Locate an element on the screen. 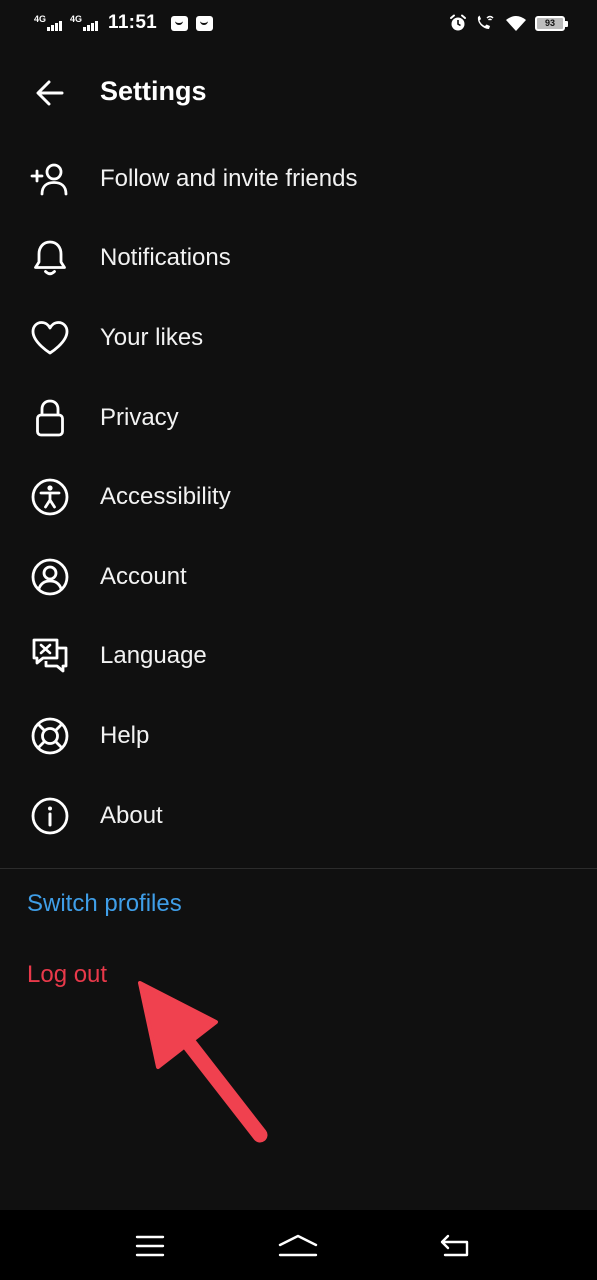  log-out-link: Log out is located at coordinates (67, 975).